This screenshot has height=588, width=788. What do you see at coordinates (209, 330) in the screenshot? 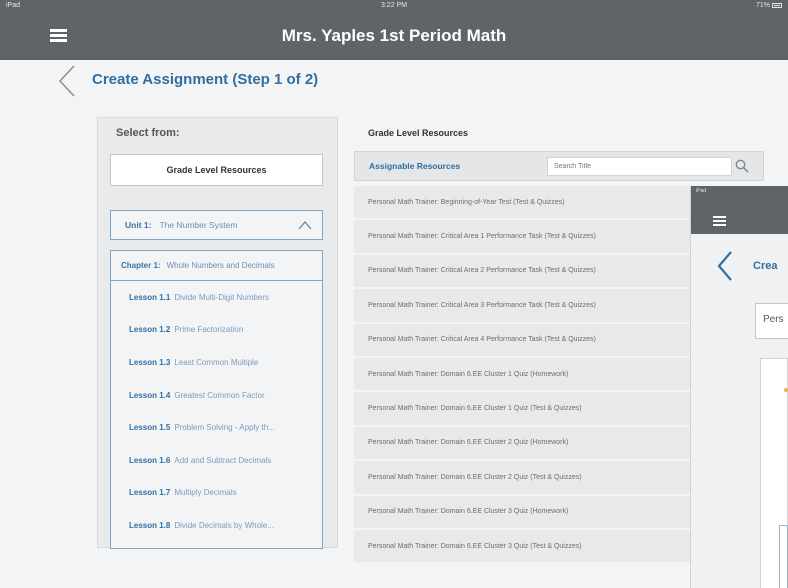
I see `lesson-name: Prime Factorization` at bounding box center [209, 330].